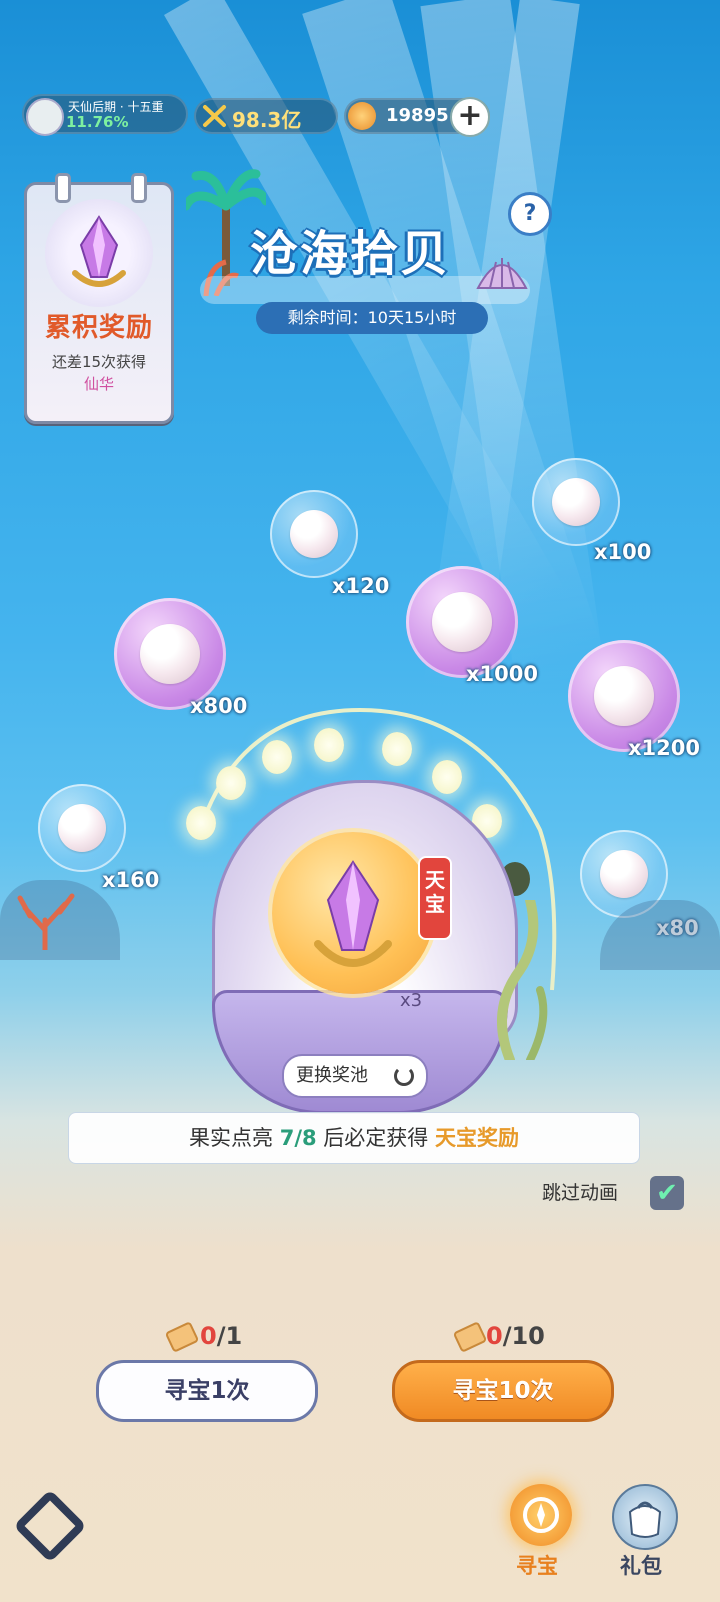  What do you see at coordinates (99, 362) in the screenshot?
I see `cumulative-remaining: 还差15次获得` at bounding box center [99, 362].